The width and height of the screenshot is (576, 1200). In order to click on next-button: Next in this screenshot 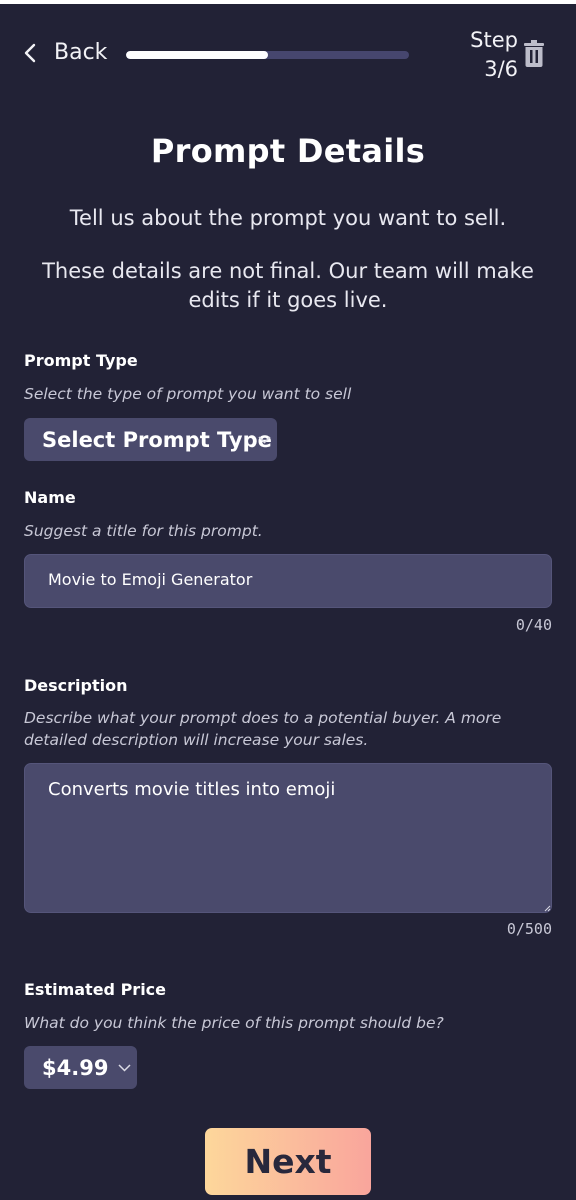, I will do `click(288, 1161)`.